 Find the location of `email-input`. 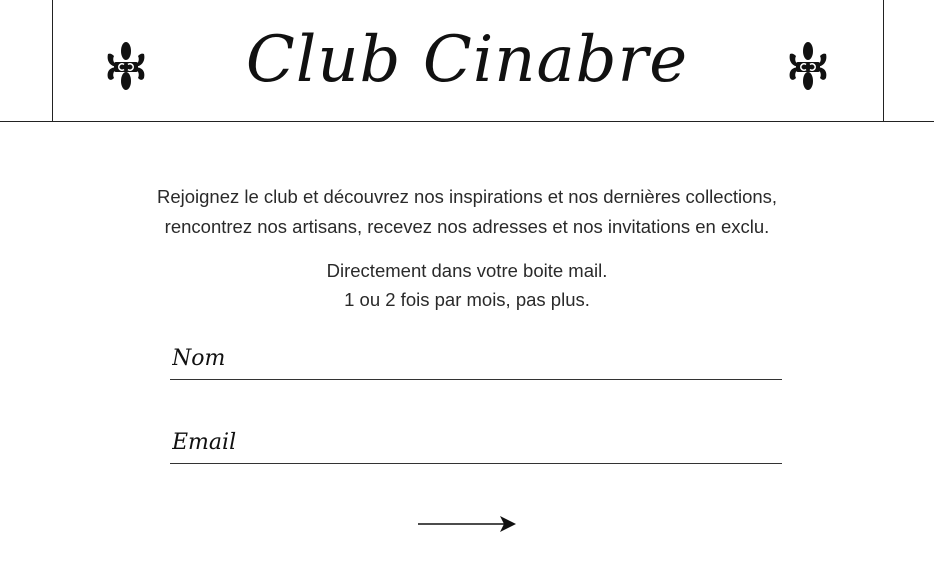

email-input is located at coordinates (476, 442).